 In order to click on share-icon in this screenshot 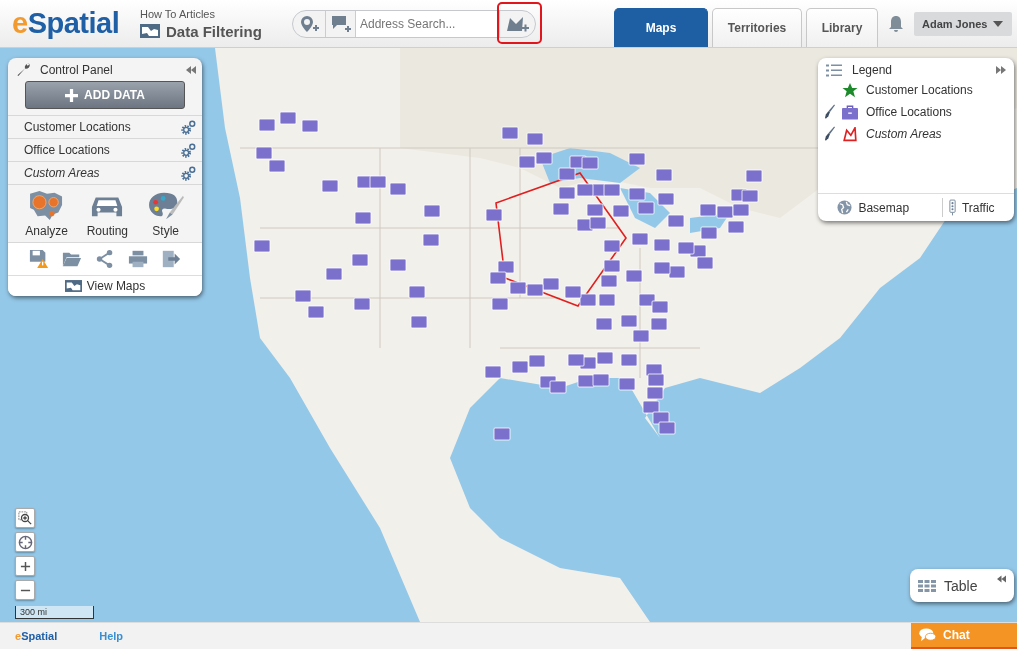, I will do `click(104, 259)`.